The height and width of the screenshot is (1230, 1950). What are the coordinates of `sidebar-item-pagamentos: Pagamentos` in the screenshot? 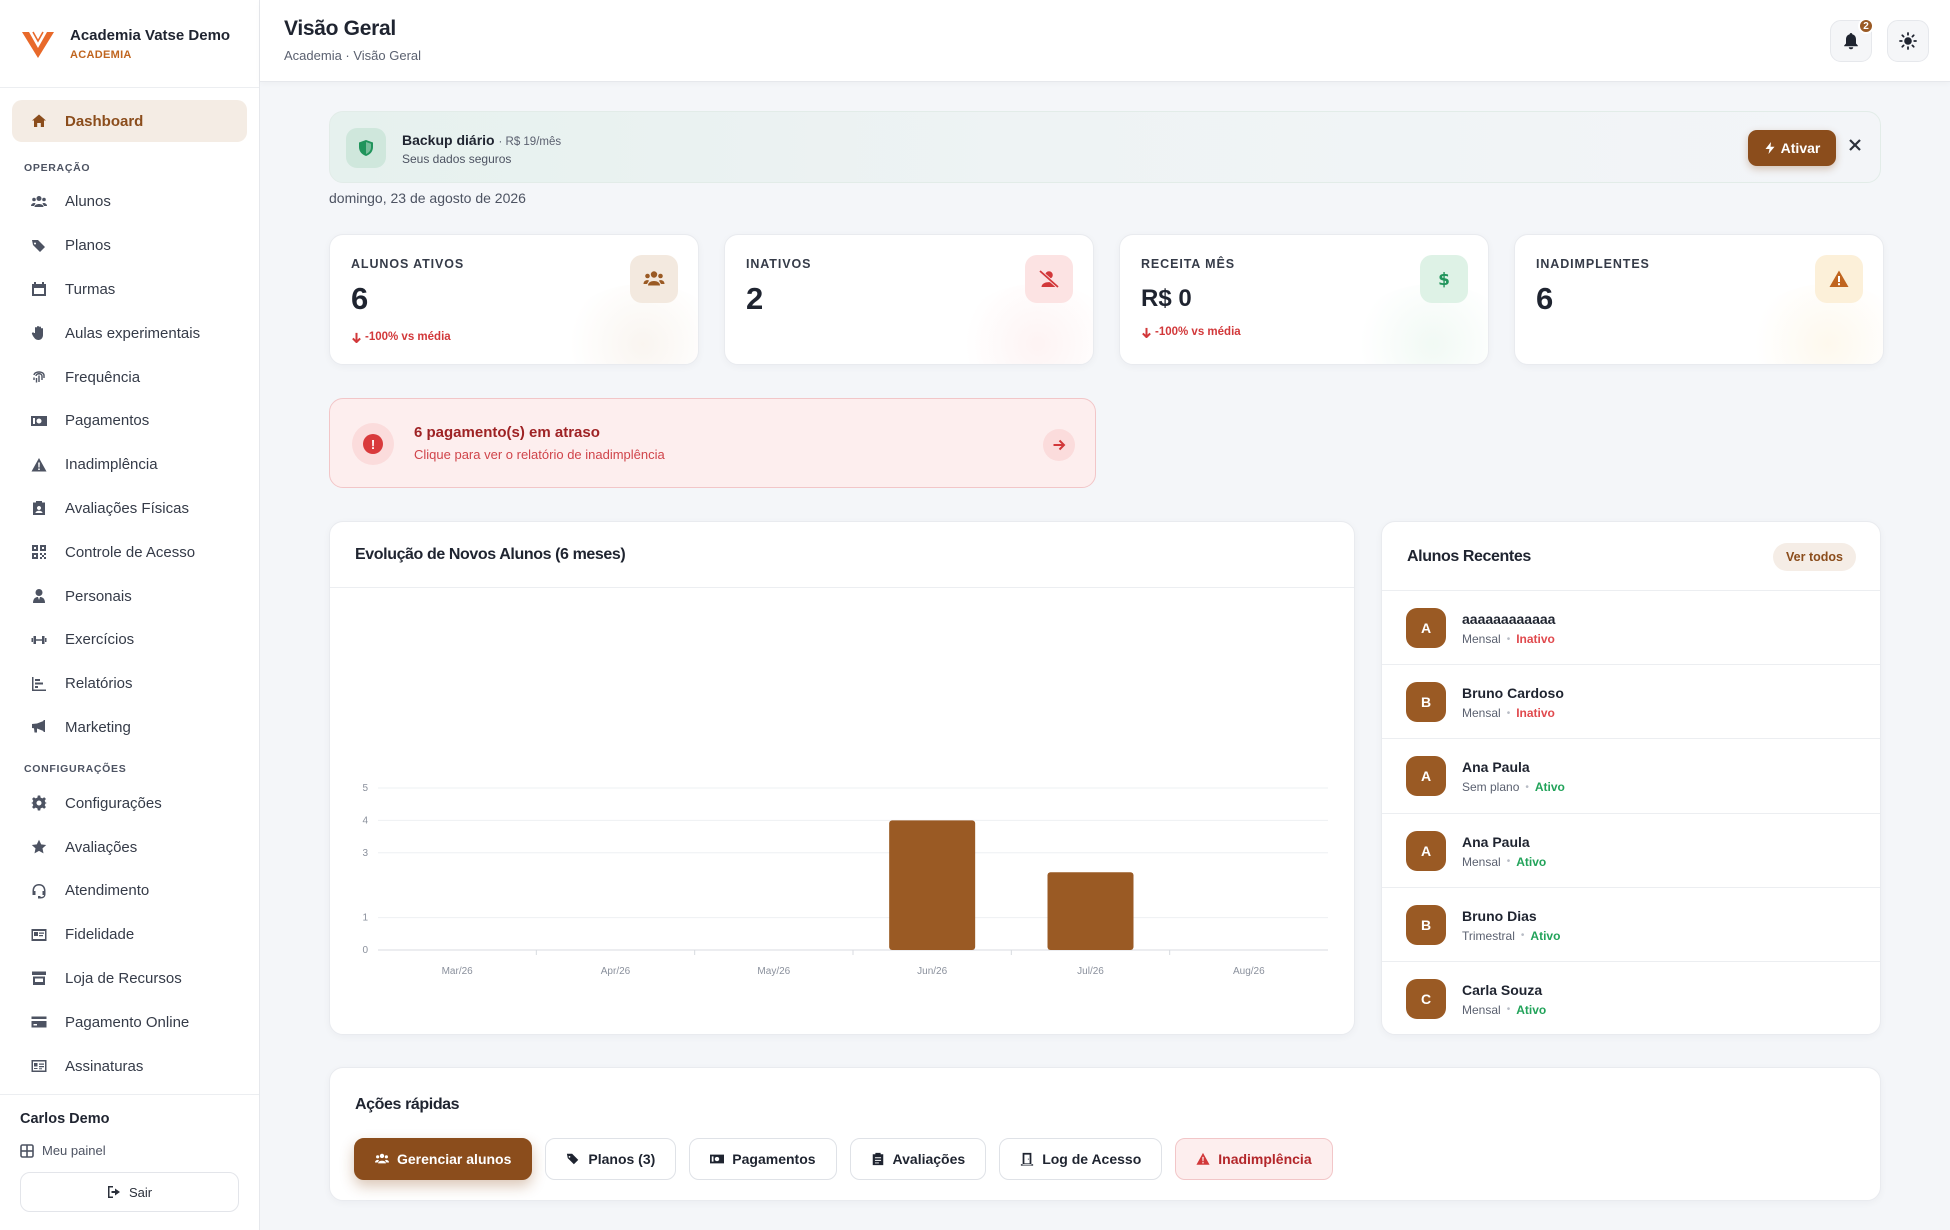 It's located at (129, 421).